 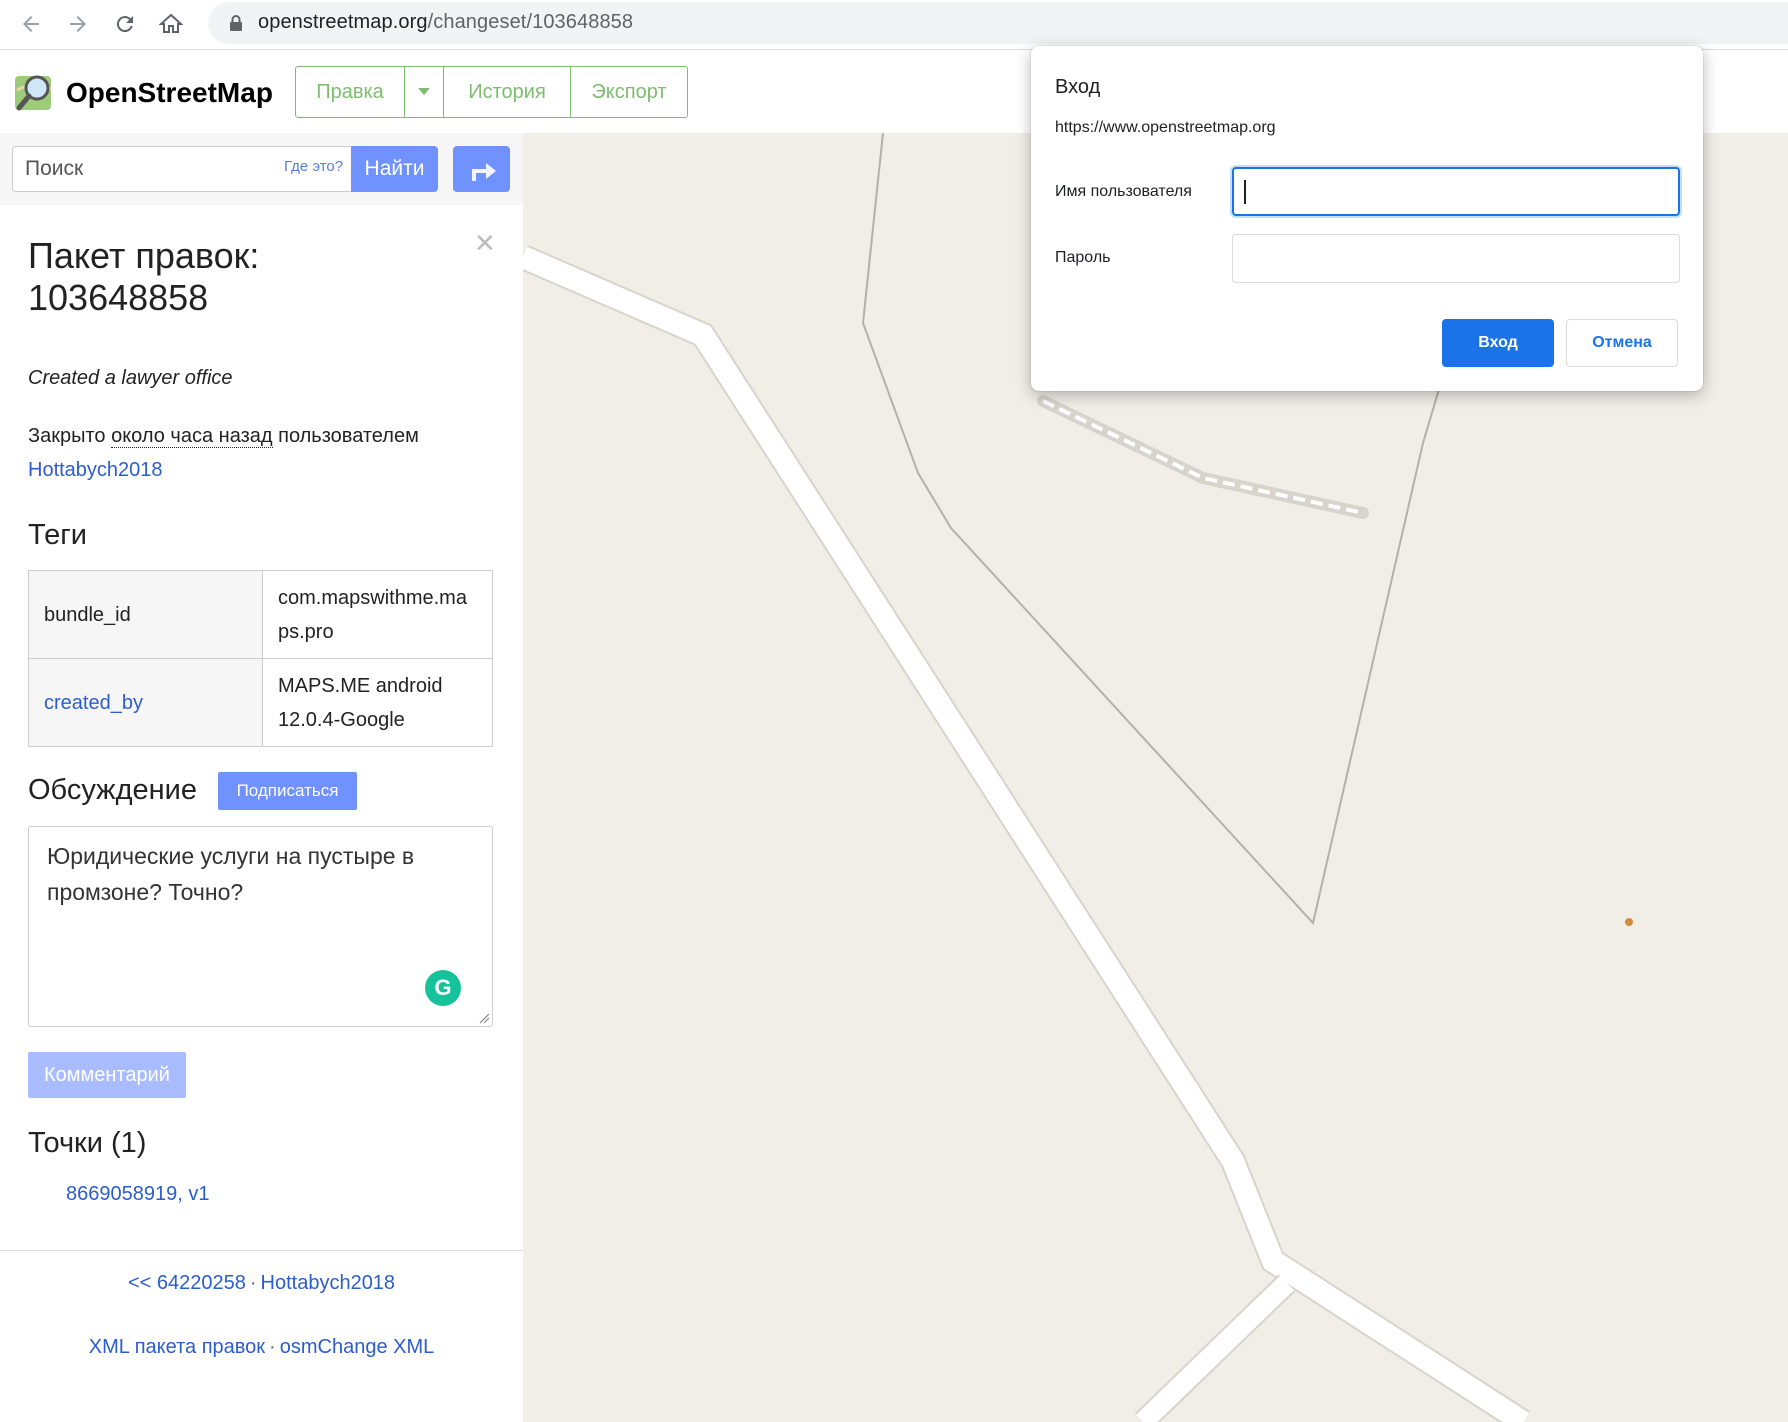 I want to click on xml-link: XML пакета правок, so click(x=177, y=1347).